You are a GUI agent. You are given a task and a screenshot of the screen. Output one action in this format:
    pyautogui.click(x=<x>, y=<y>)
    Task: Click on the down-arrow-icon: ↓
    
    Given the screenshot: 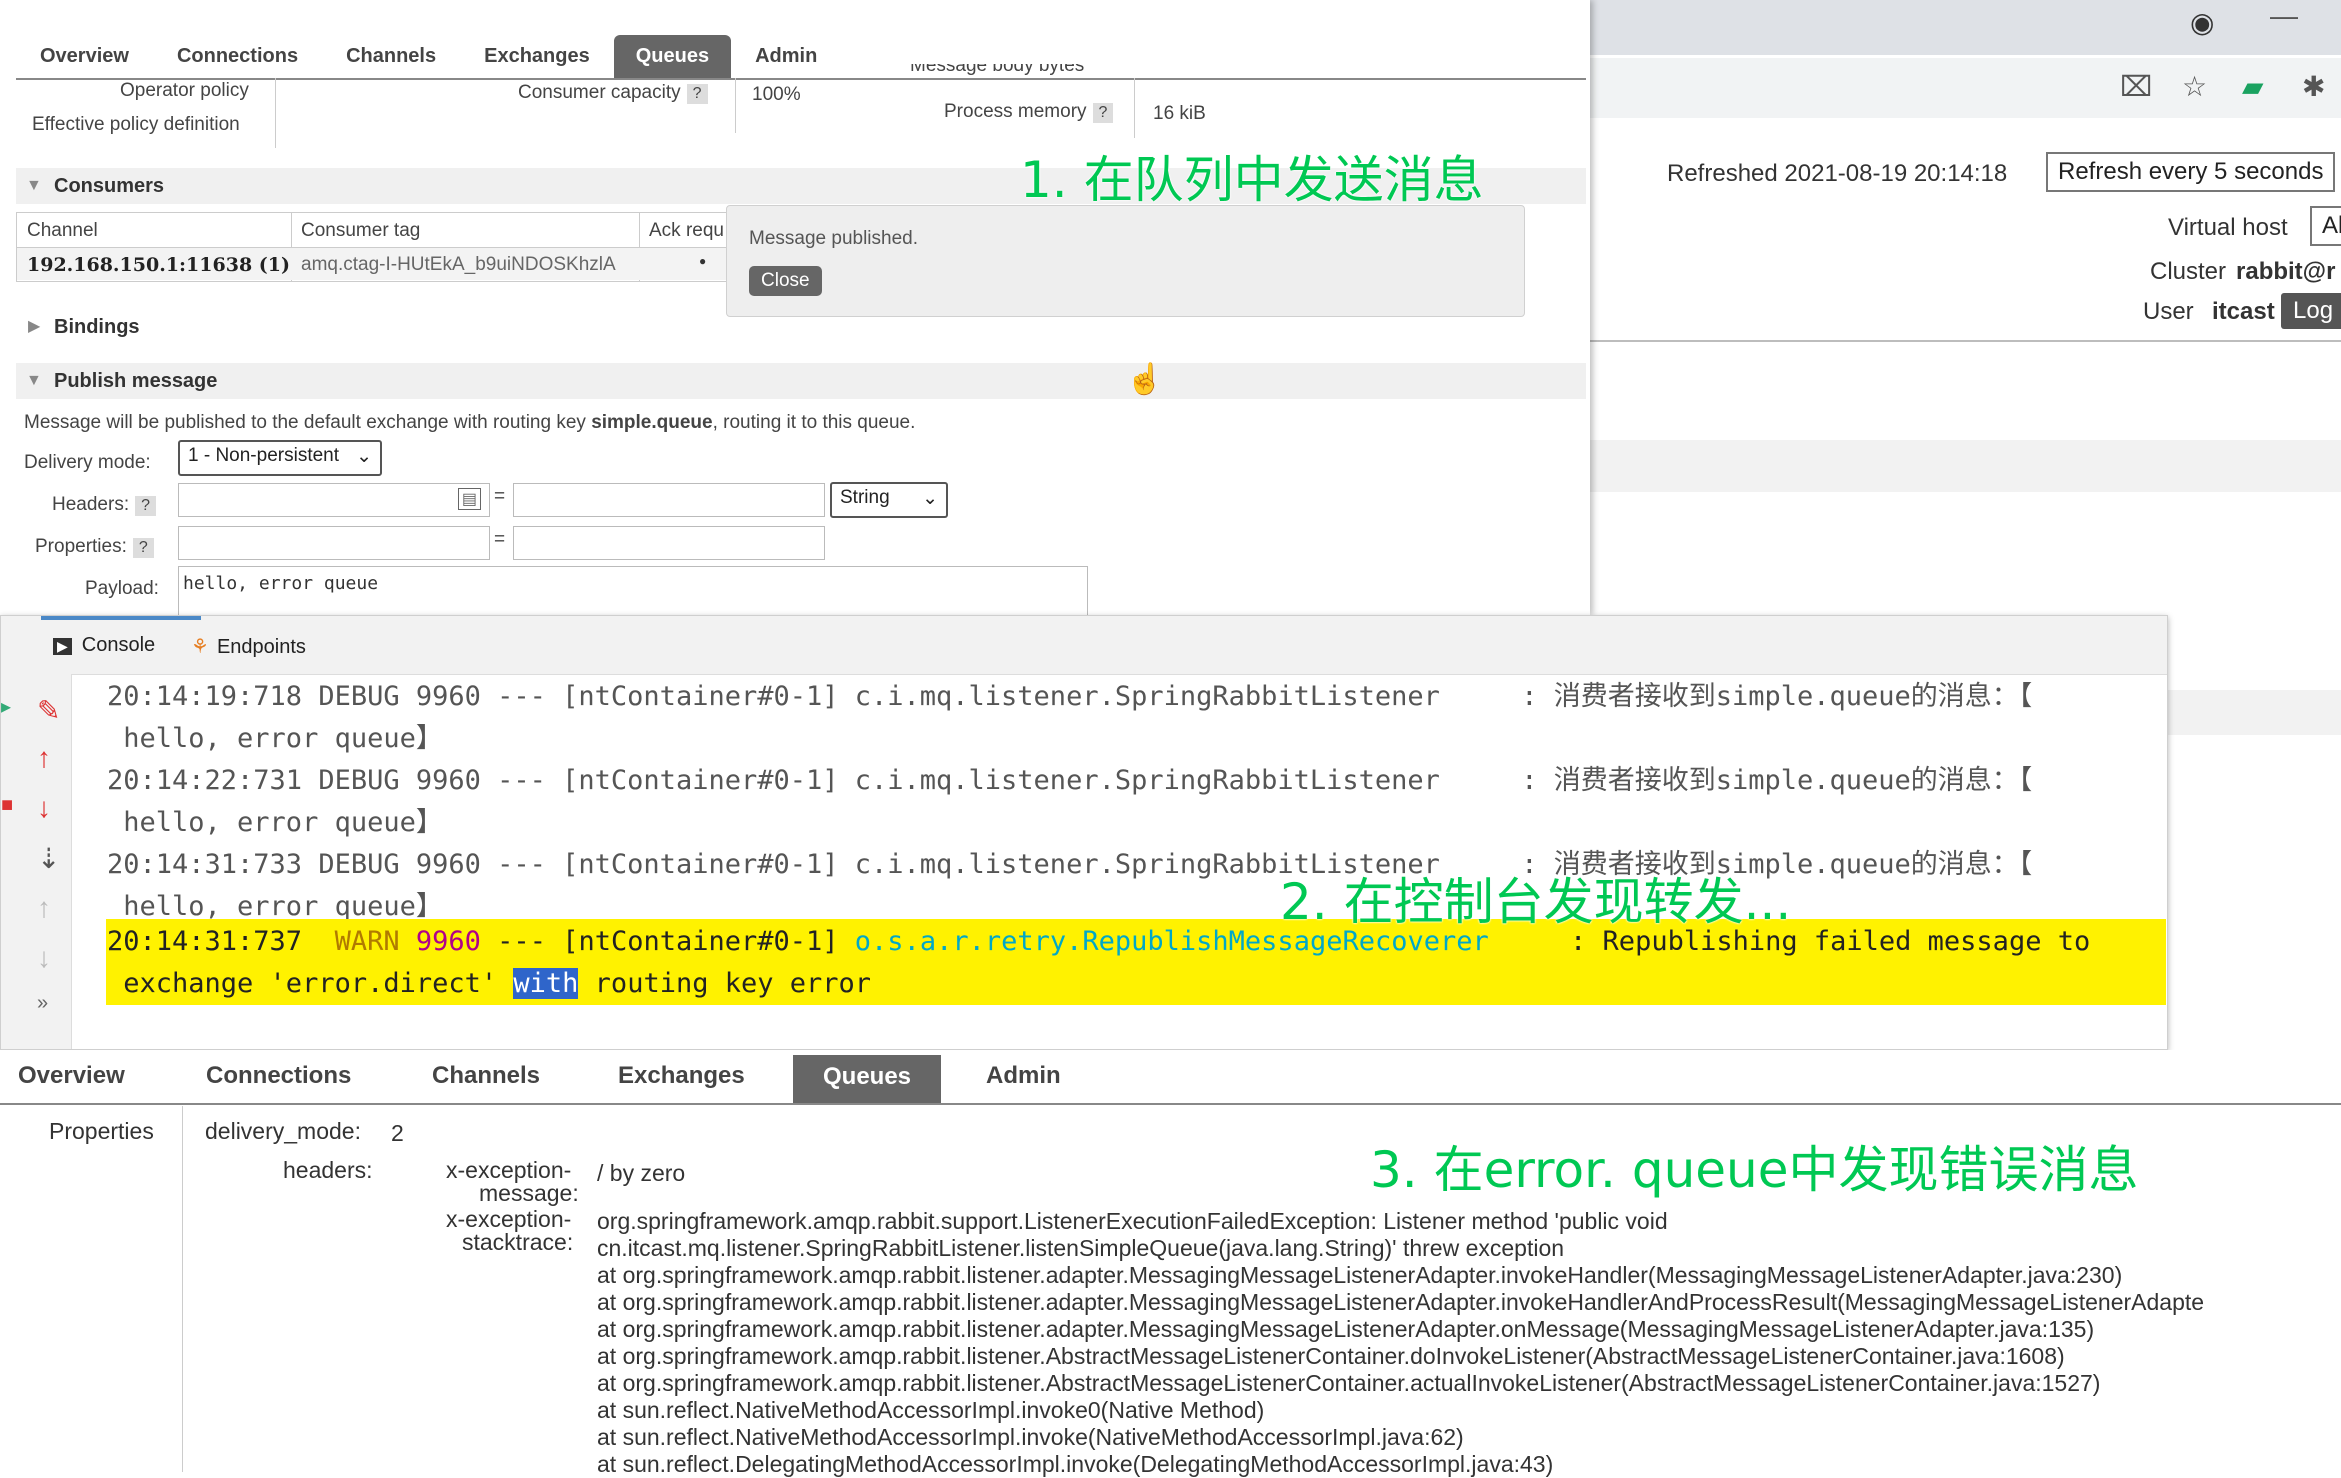 What is the action you would take?
    pyautogui.click(x=44, y=808)
    